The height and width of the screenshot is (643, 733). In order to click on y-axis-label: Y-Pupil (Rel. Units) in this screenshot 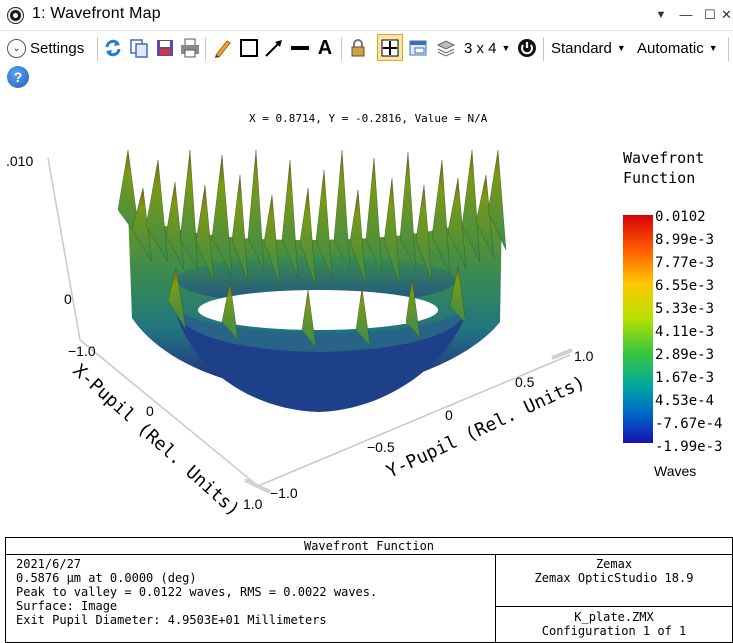, I will do `click(485, 427)`.